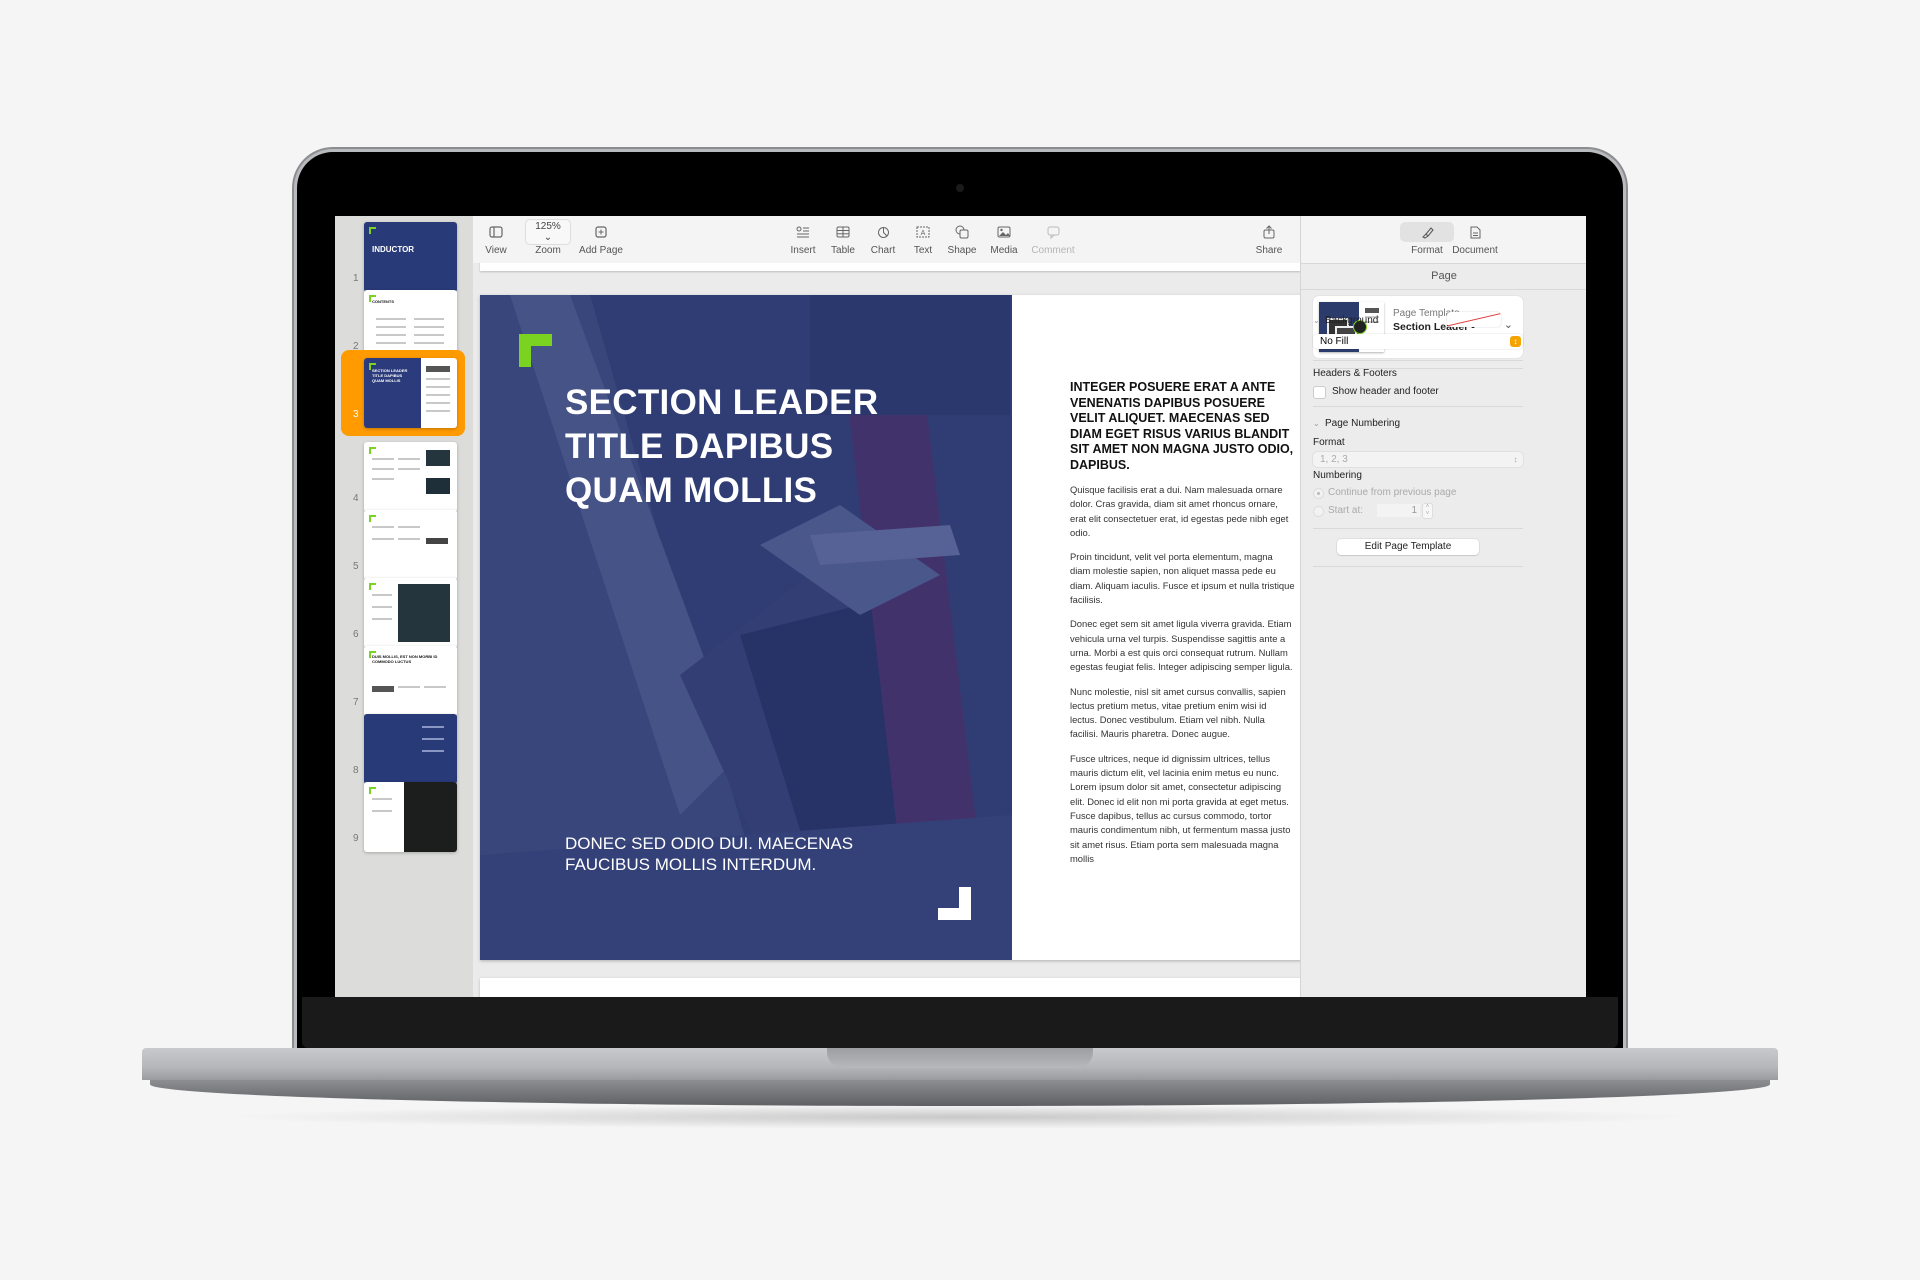 The height and width of the screenshot is (1280, 1920). What do you see at coordinates (390, 375) in the screenshot?
I see `thumbnail-title: SECTION LEADER TITLE DAPIBUS QUAM MOLLIS` at bounding box center [390, 375].